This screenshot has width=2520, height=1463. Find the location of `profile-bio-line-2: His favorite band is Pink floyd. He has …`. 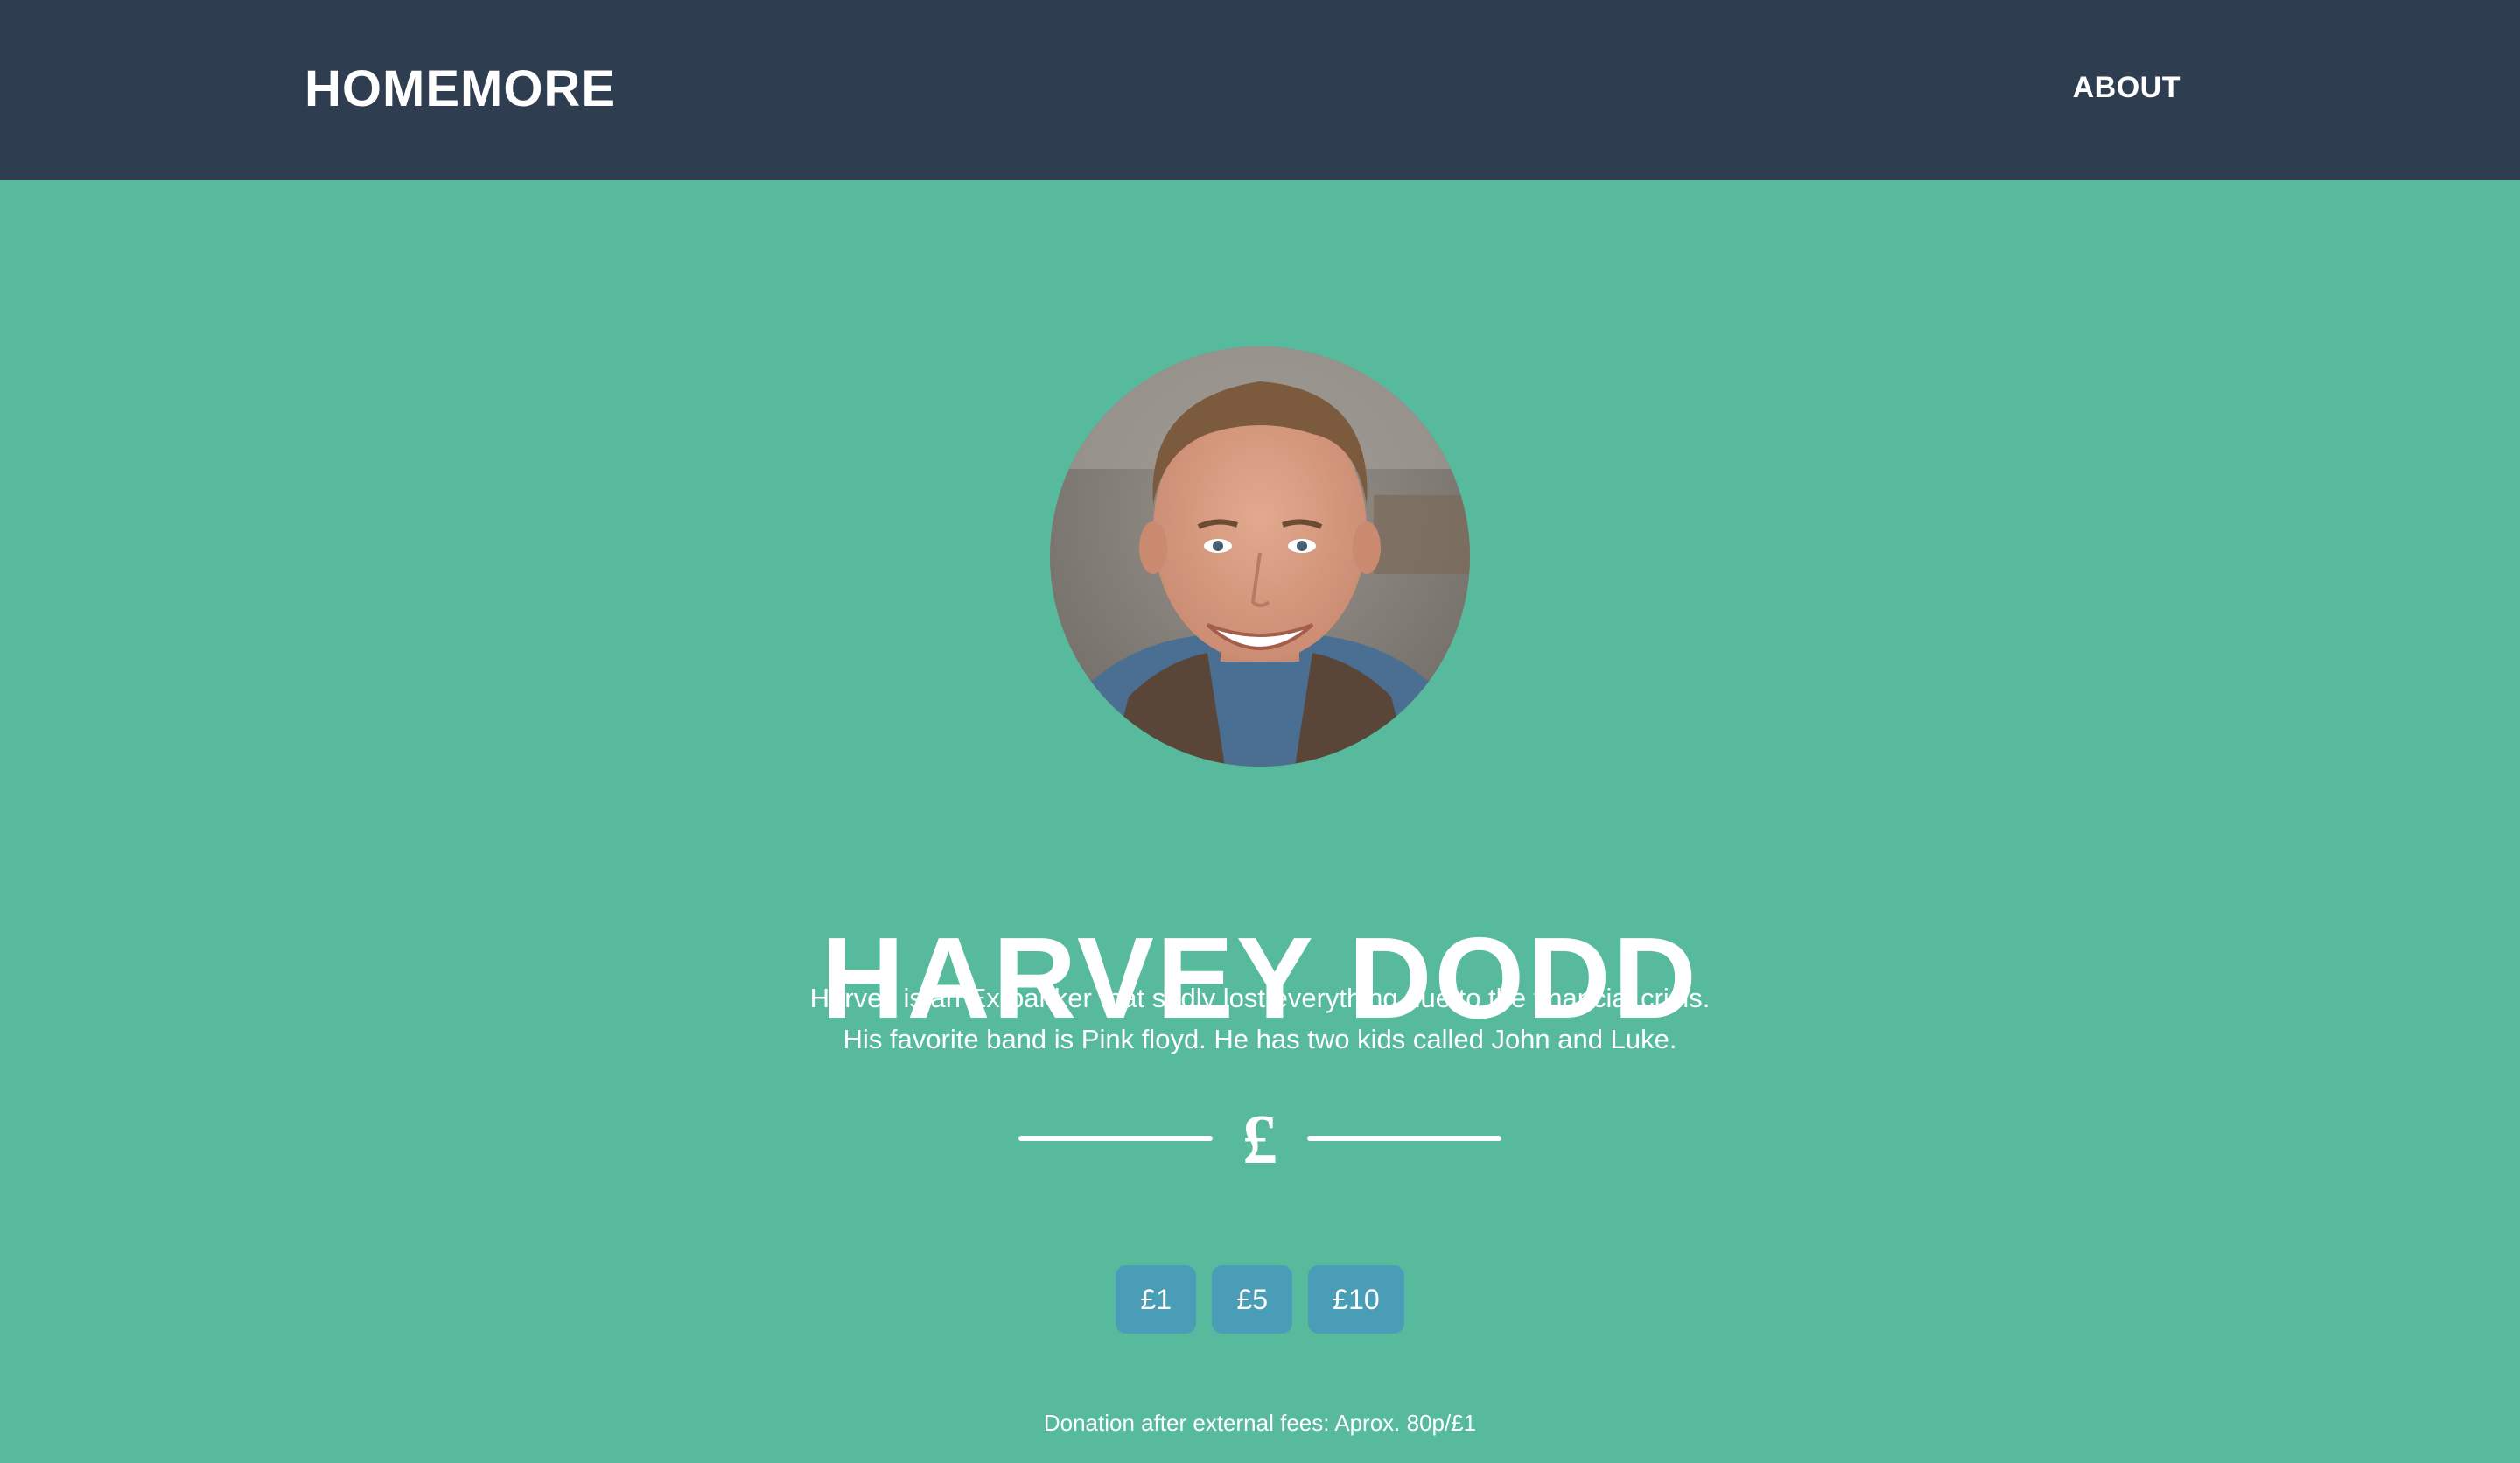

profile-bio-line-2: His favorite band is Pink floyd. He has … is located at coordinates (1260, 1039).